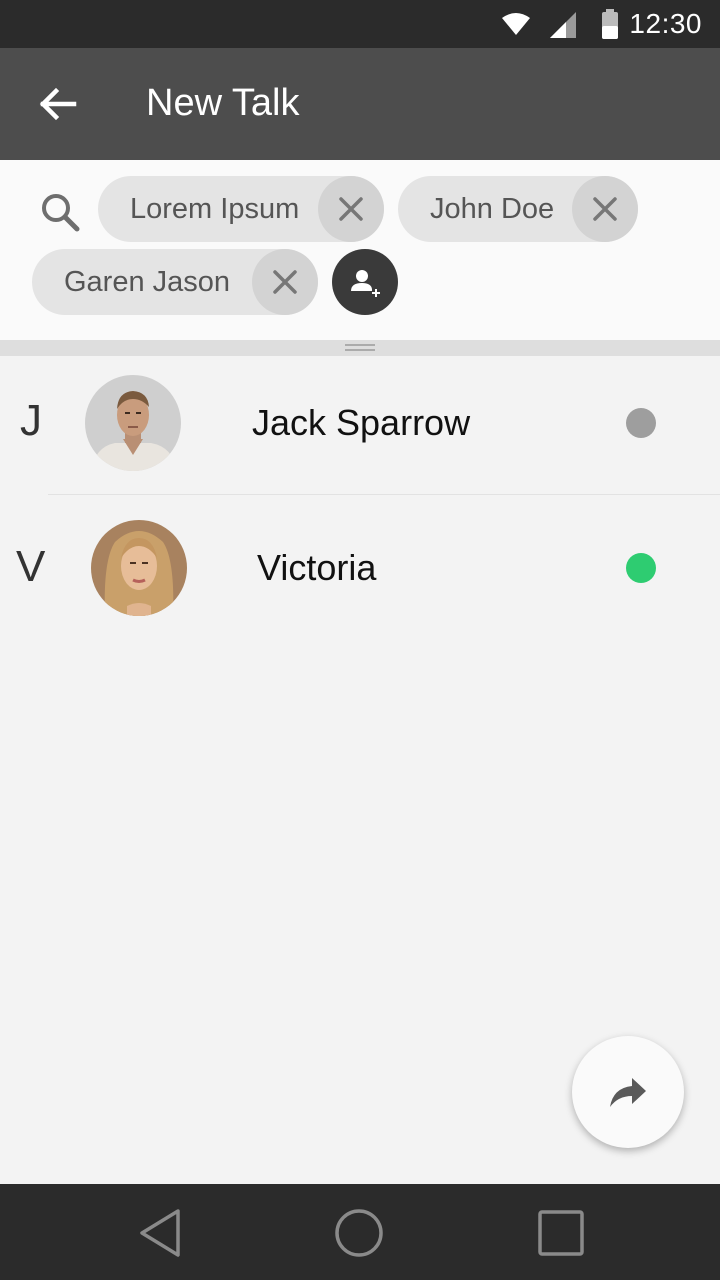 The height and width of the screenshot is (1280, 720). What do you see at coordinates (223, 103) in the screenshot?
I see `page-title: New Talk` at bounding box center [223, 103].